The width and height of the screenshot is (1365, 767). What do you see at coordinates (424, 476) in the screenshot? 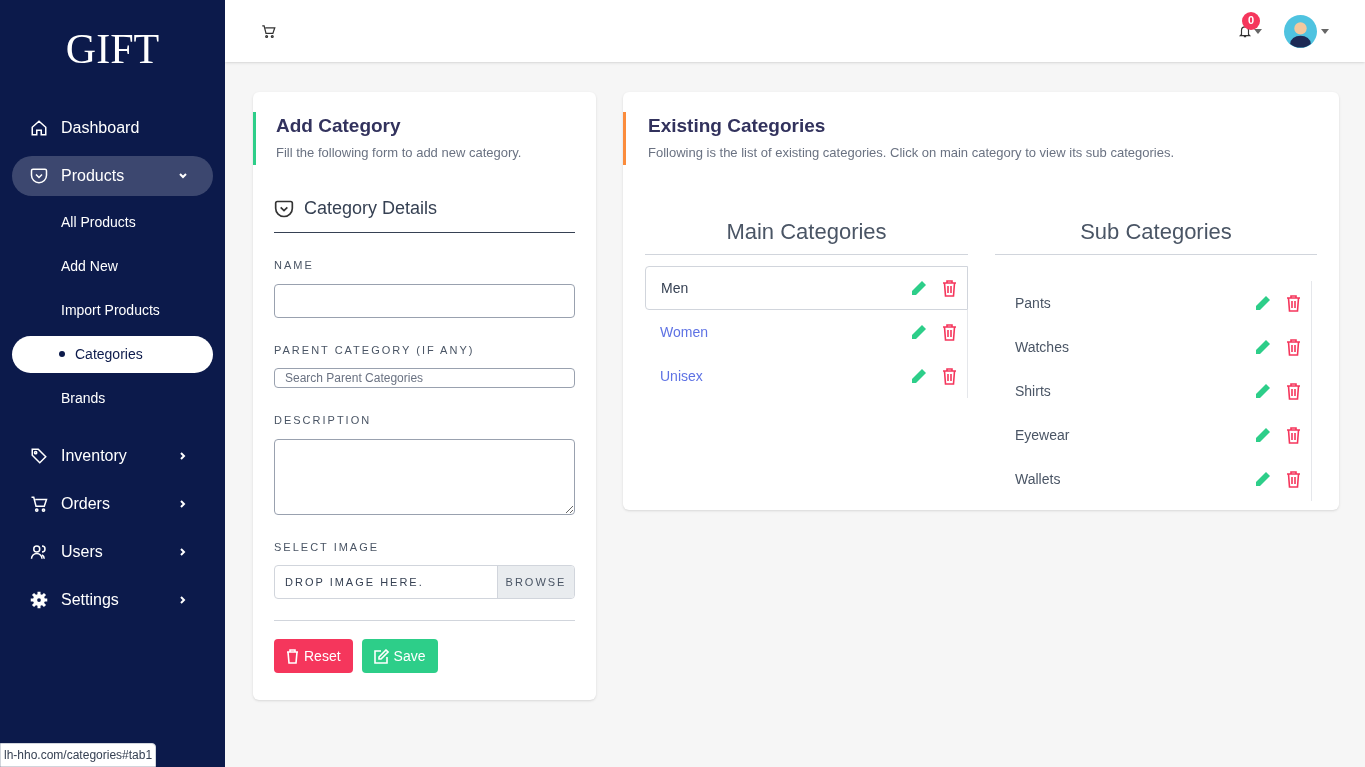
I see `description-field` at bounding box center [424, 476].